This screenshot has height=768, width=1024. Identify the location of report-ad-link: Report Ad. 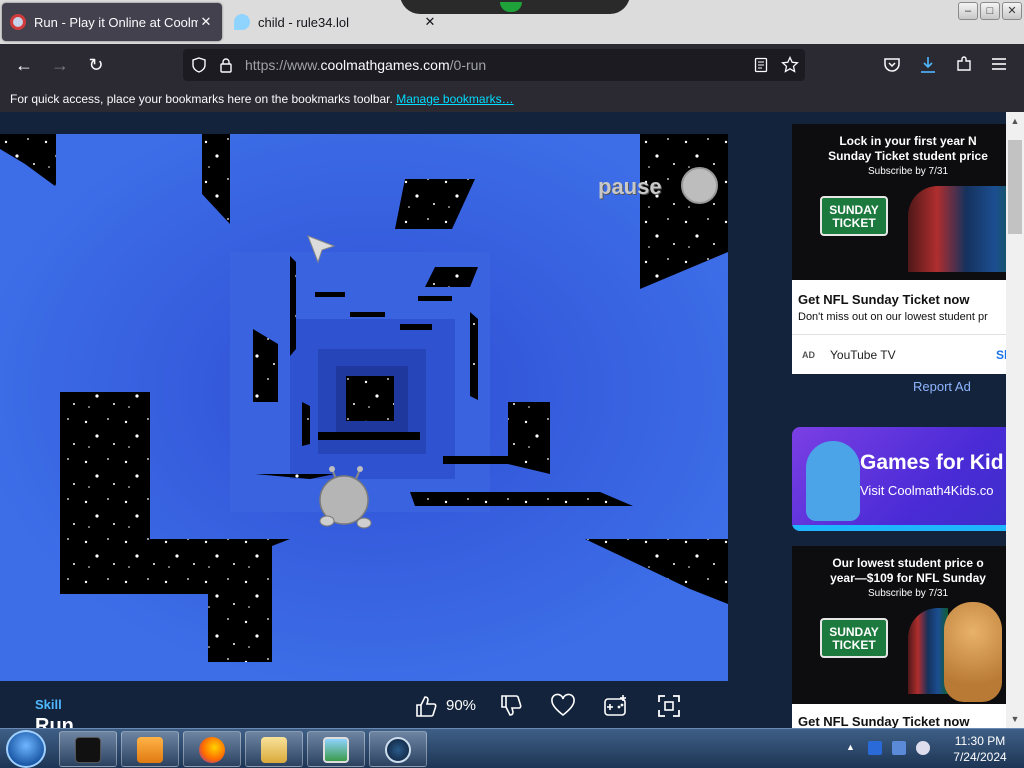
(942, 386).